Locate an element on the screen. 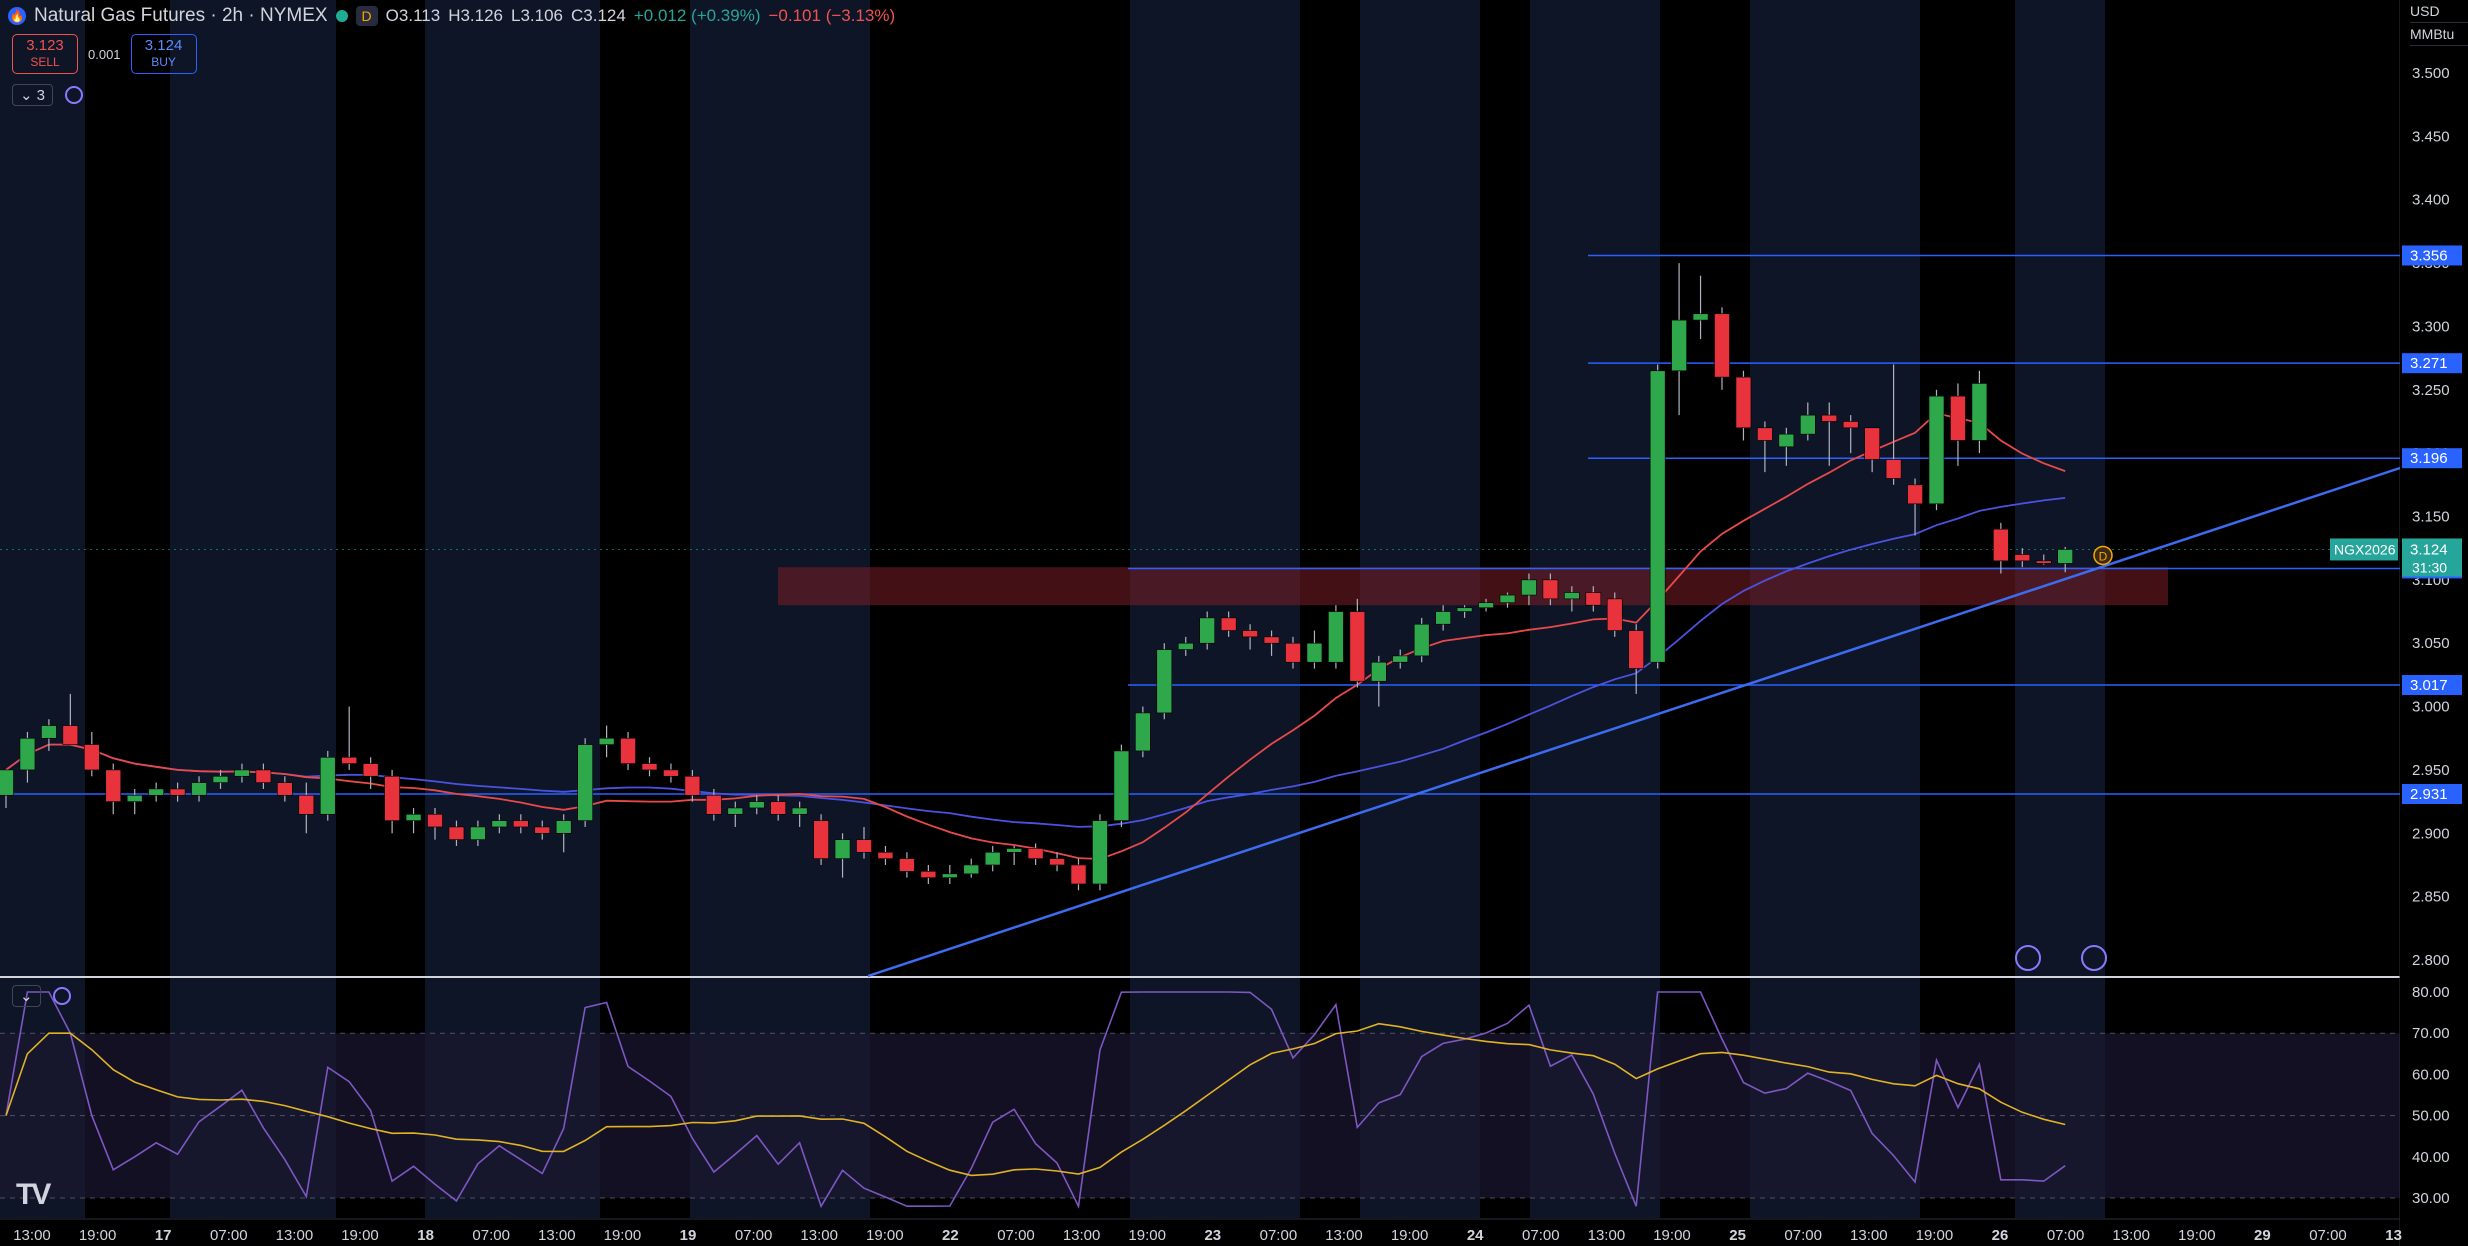  rsi-tick-label: 80.00 is located at coordinates (2431, 992).